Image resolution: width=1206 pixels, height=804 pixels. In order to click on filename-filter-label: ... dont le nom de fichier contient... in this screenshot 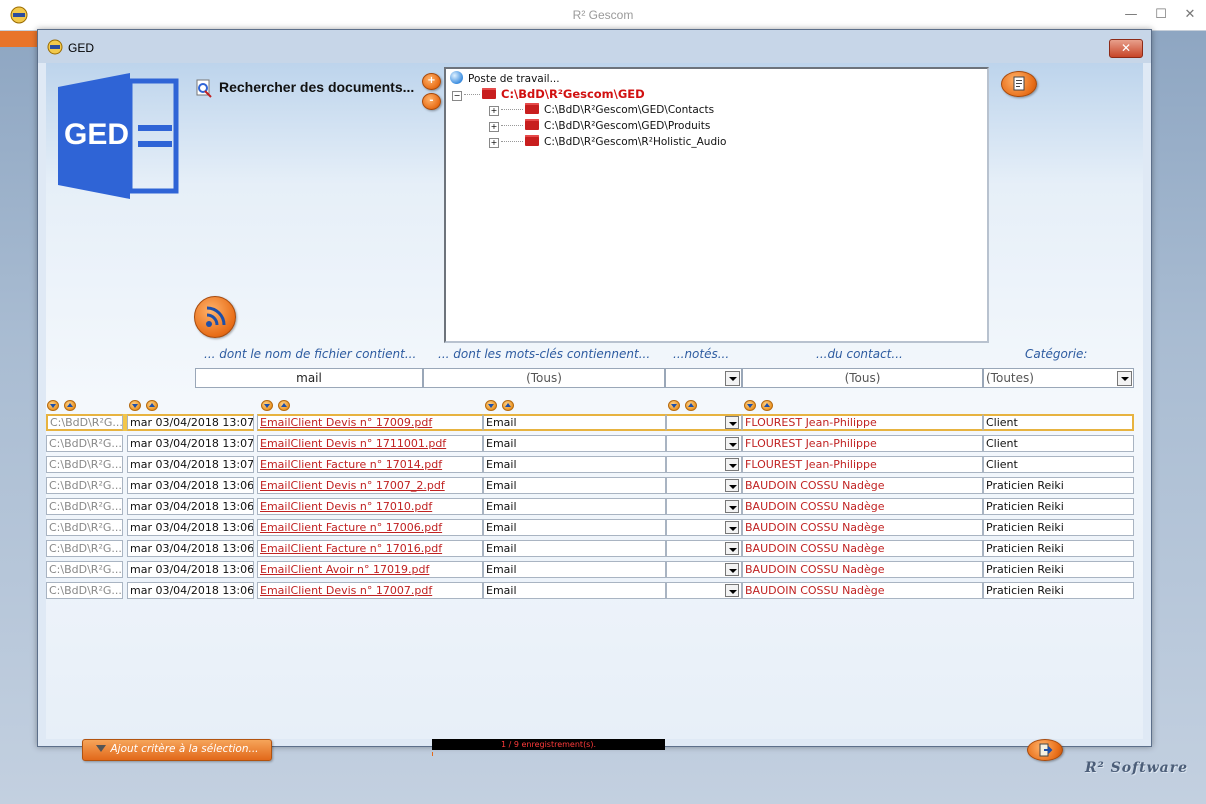, I will do `click(310, 354)`.